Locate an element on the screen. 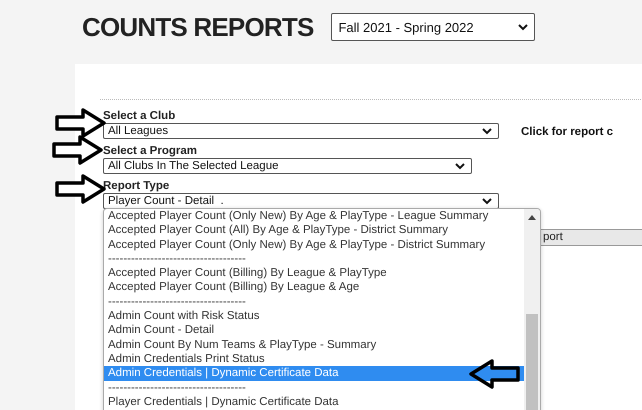 This screenshot has width=642, height=410. page-title: COUNTS REPORTS is located at coordinates (198, 27).